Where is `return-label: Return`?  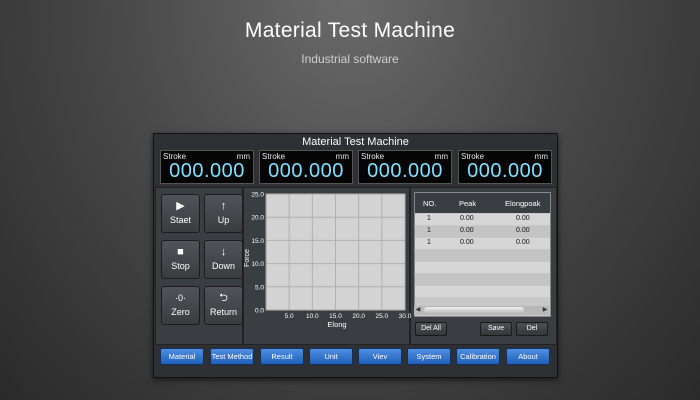 return-label: Return is located at coordinates (223, 312).